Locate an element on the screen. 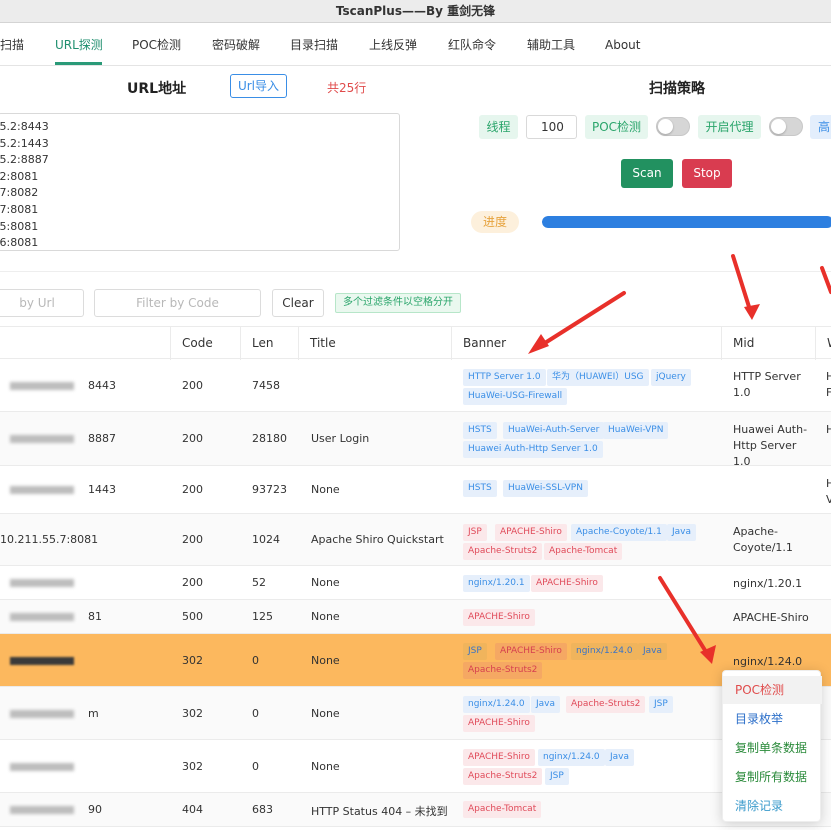  banner-tag: Huawei Auth-Http Server 1.0 is located at coordinates (533, 449).